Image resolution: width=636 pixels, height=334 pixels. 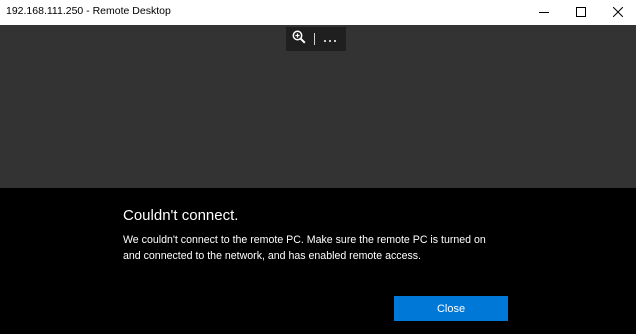 What do you see at coordinates (88, 11) in the screenshot?
I see `window-title: 192.168.111.250 - Remote Desktop` at bounding box center [88, 11].